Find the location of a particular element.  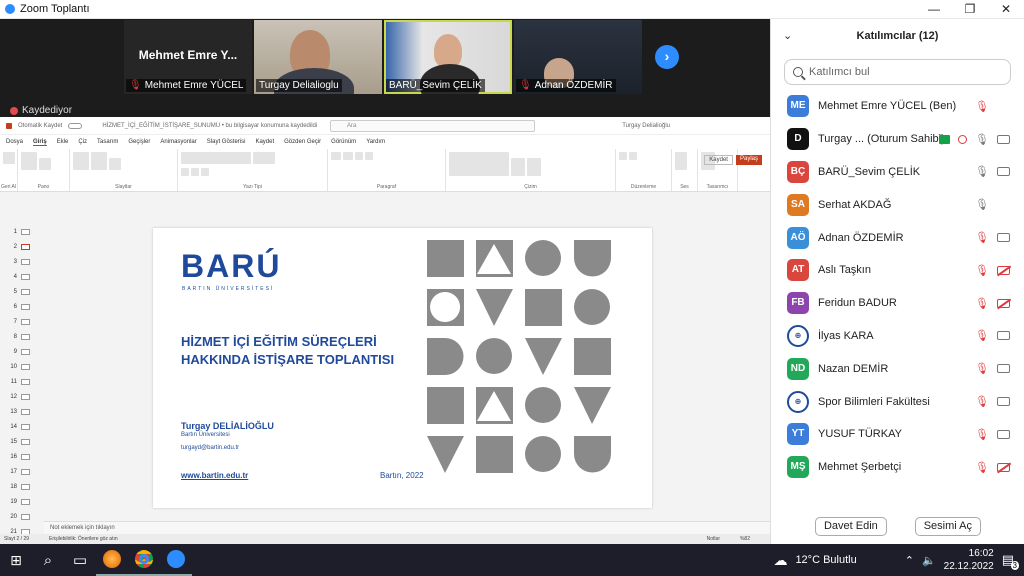

slide-thumbnail: 5 is located at coordinates (22, 291).